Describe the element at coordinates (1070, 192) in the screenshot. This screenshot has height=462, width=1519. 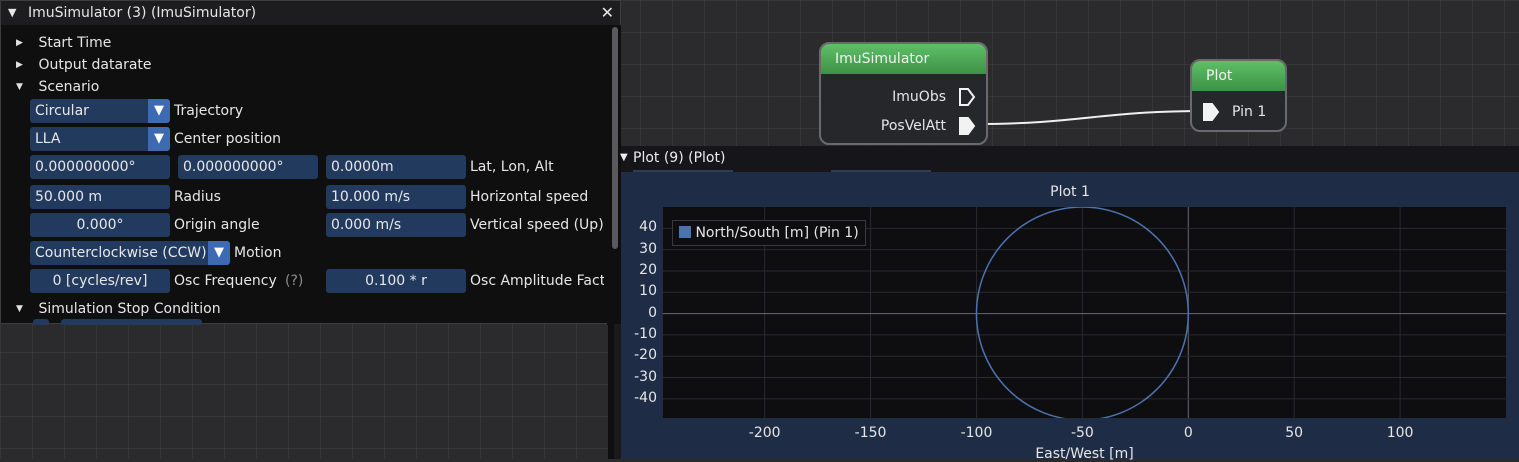
I see `chart-title: Plot 1` at that location.